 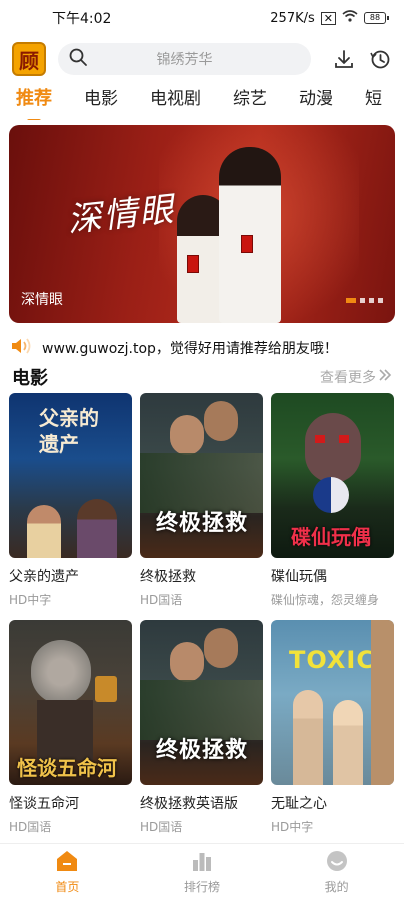 I want to click on movies-section-header: 电影 查看更多, so click(x=202, y=377).